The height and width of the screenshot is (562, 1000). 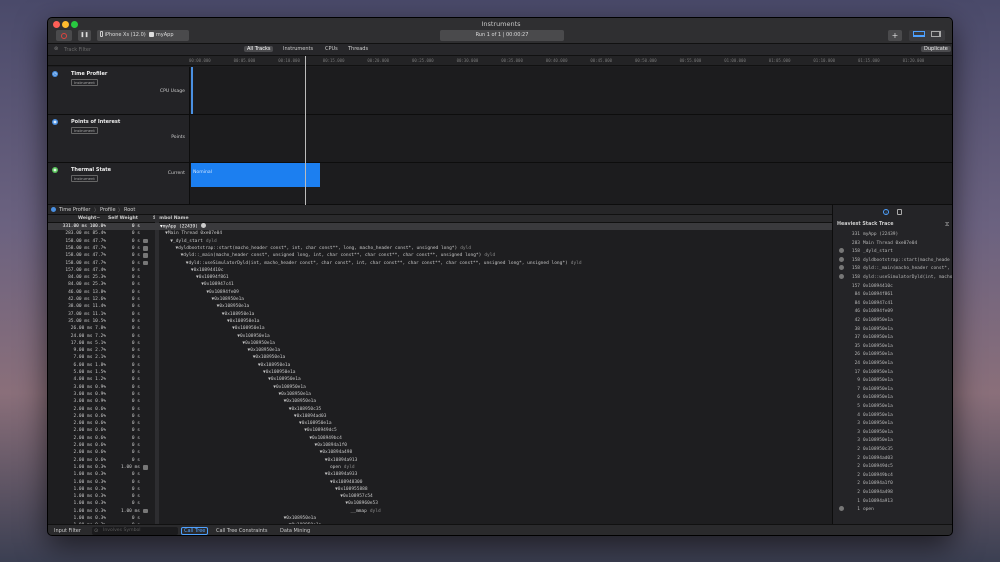 I want to click on track-header-points-of-interest: ◉ Points of Interest Instrument Points, so click(x=119, y=138).